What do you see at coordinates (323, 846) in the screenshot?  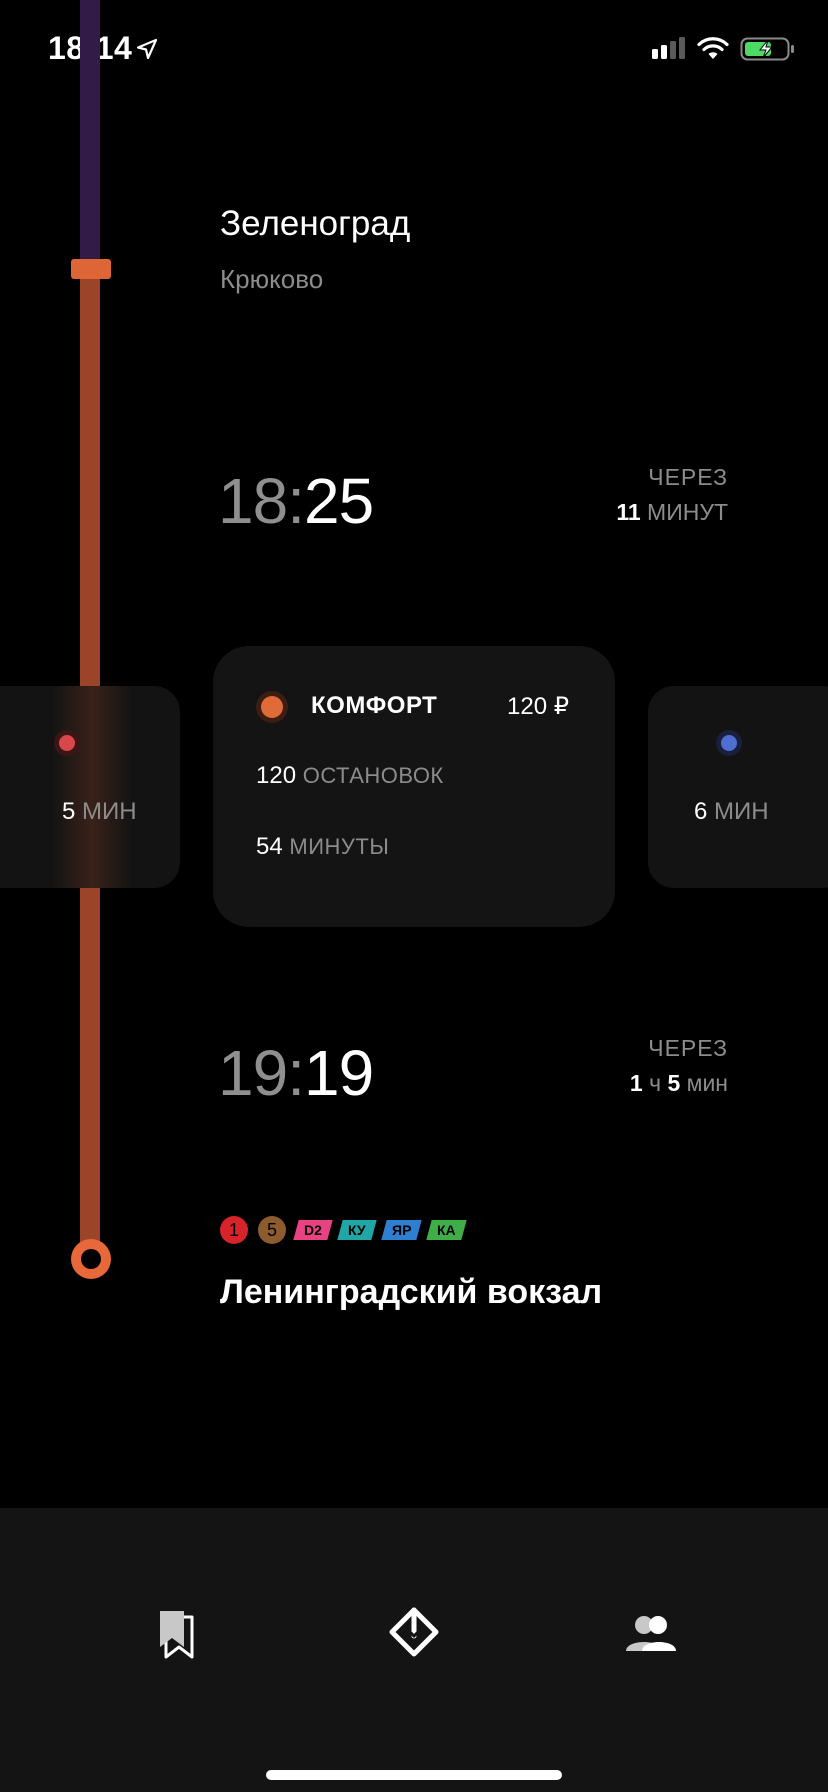 I see `trip-duration: 54 МИНУТЫ` at bounding box center [323, 846].